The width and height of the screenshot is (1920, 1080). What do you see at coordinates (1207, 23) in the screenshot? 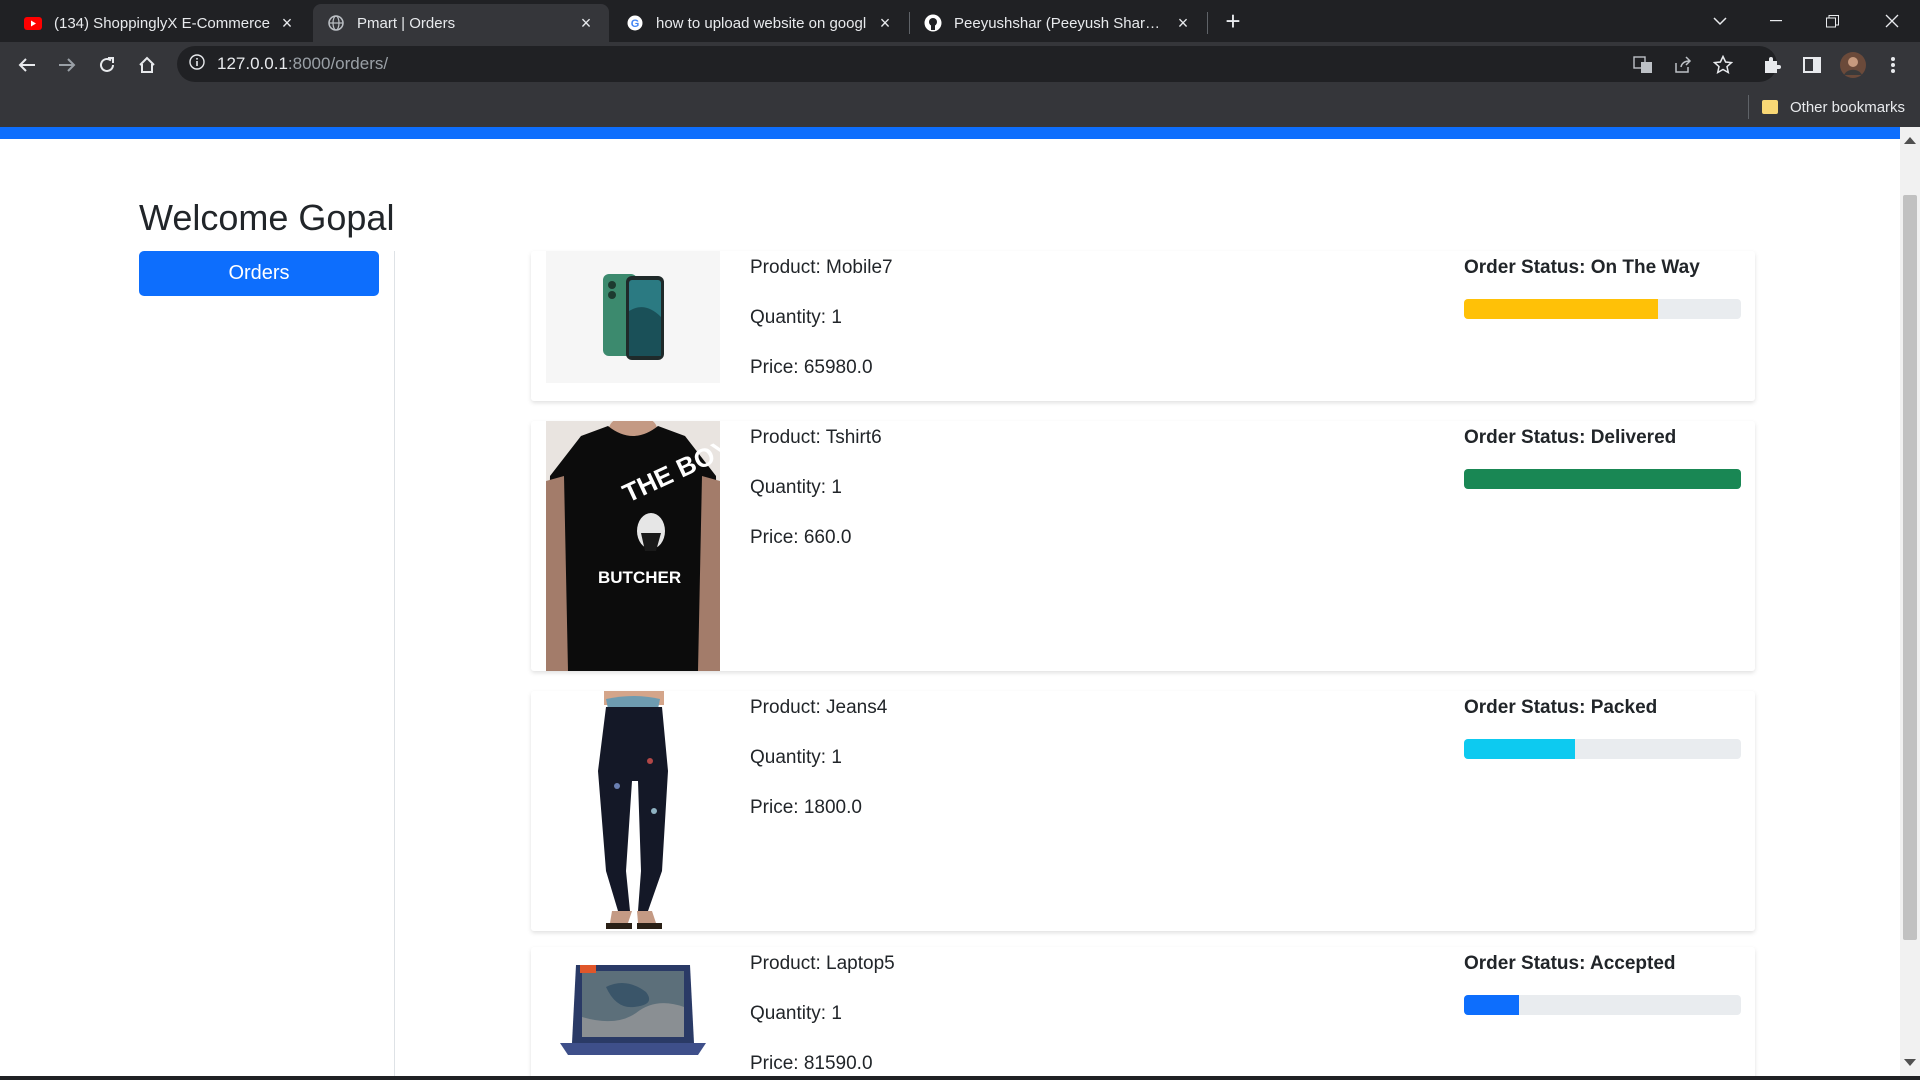
I see `tab-separator` at bounding box center [1207, 23].